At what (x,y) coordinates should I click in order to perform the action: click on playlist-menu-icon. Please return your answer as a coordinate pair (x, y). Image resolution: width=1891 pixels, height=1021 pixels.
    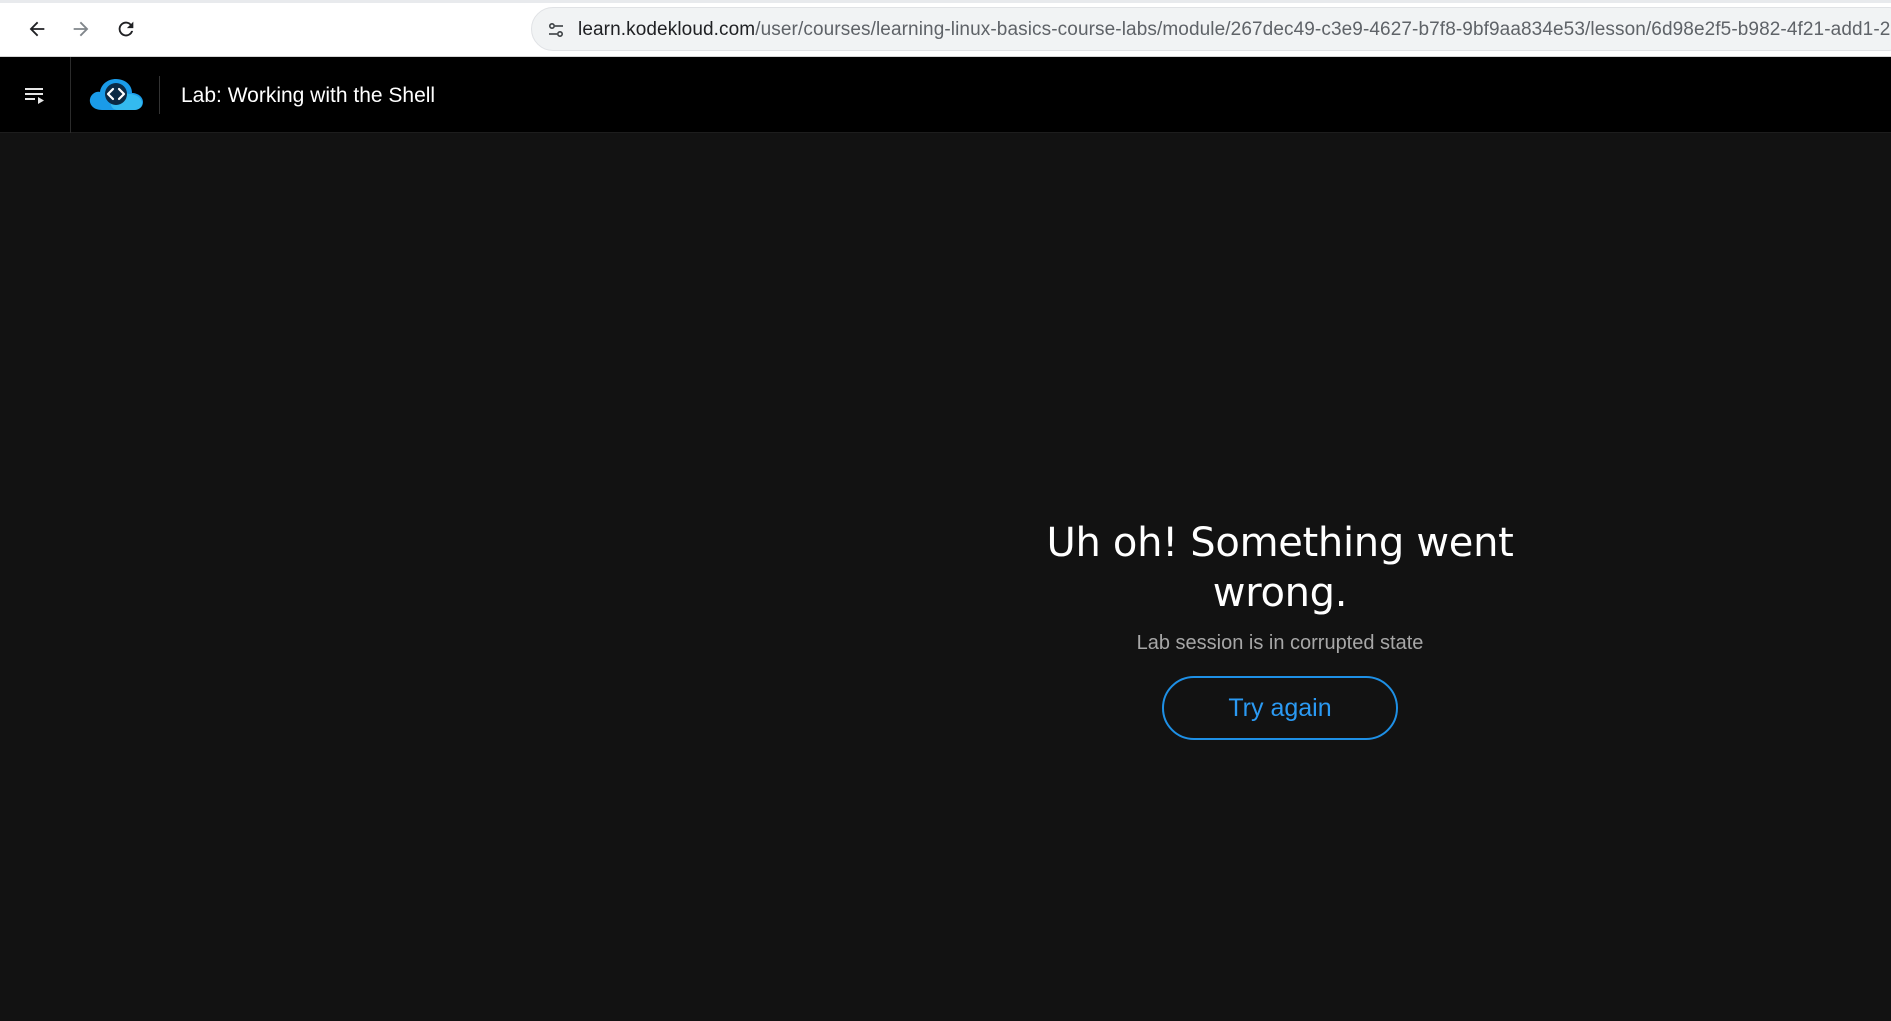
    Looking at the image, I should click on (34, 96).